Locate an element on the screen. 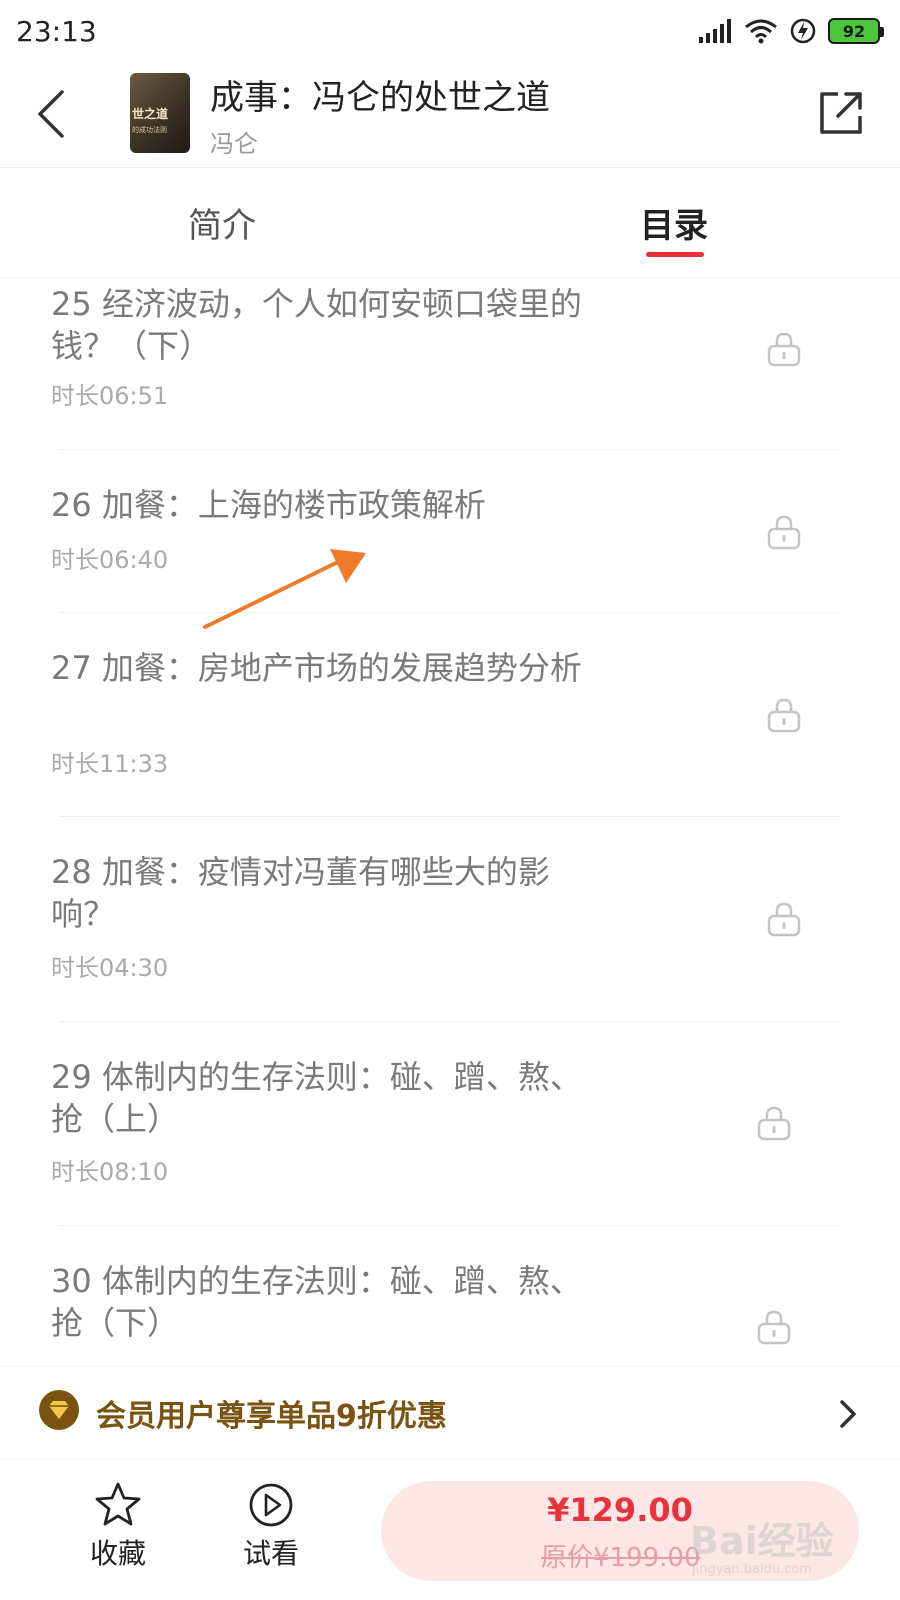 This screenshot has height=1600, width=900. status-bar: 23:13 92 is located at coordinates (450, 31).